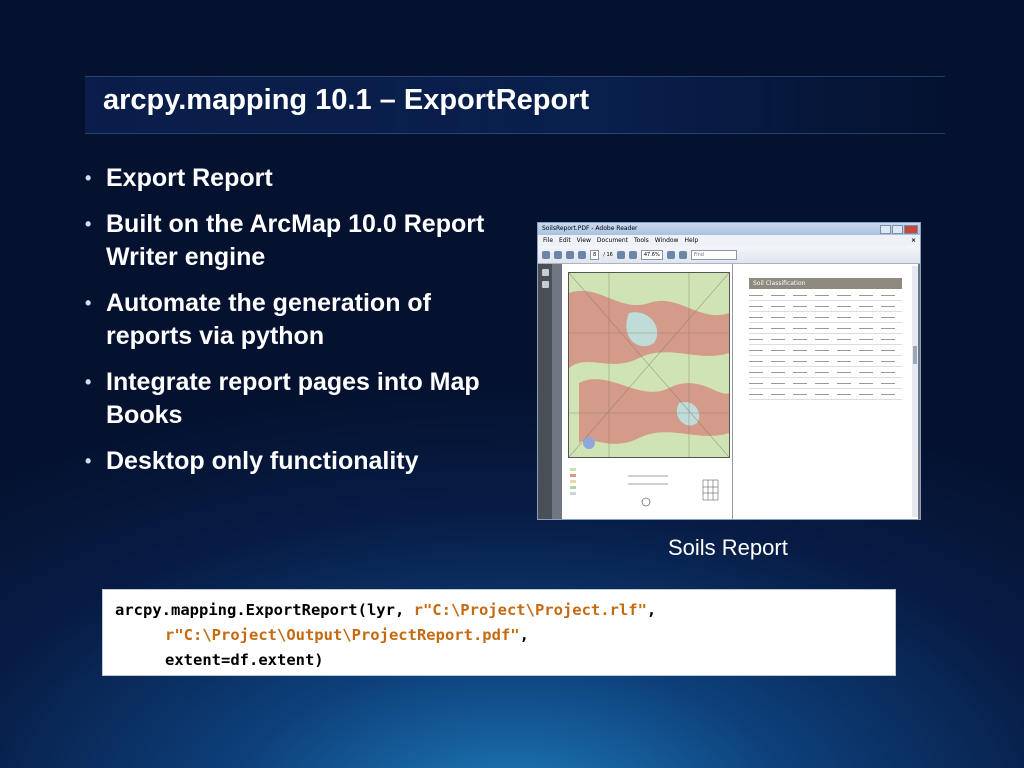 The height and width of the screenshot is (768, 1024). I want to click on screenshot-caption: Soils Report, so click(728, 547).